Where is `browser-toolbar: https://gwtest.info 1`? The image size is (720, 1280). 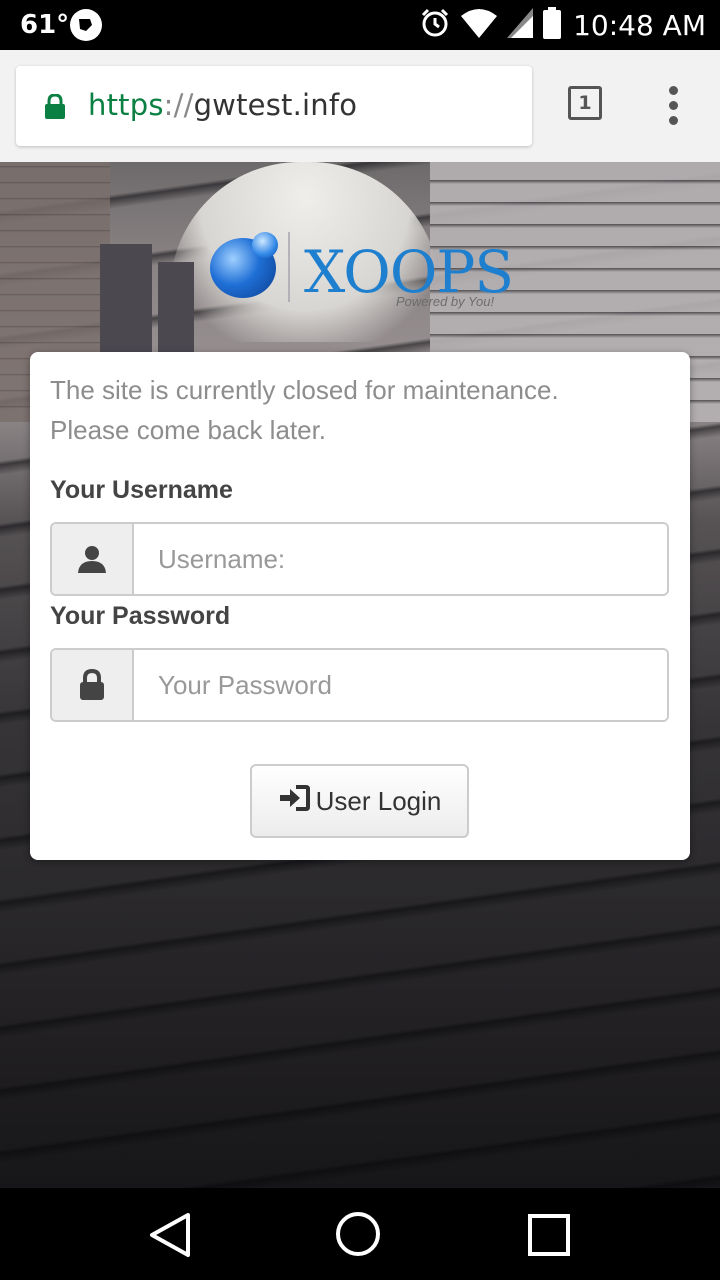
browser-toolbar: https://gwtest.info 1 is located at coordinates (360, 106).